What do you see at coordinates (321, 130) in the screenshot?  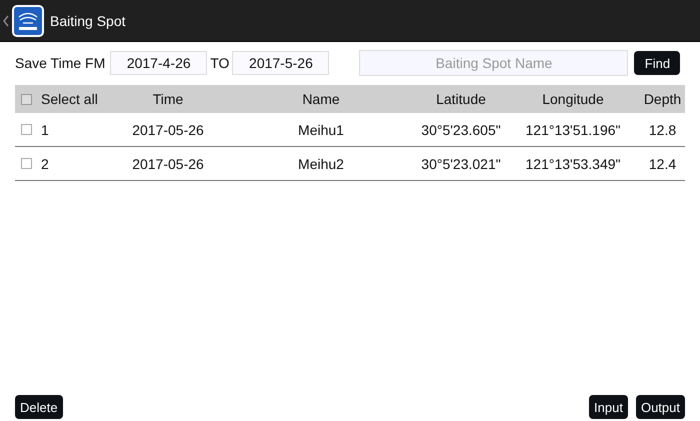 I see `table-cell: Meihu1` at bounding box center [321, 130].